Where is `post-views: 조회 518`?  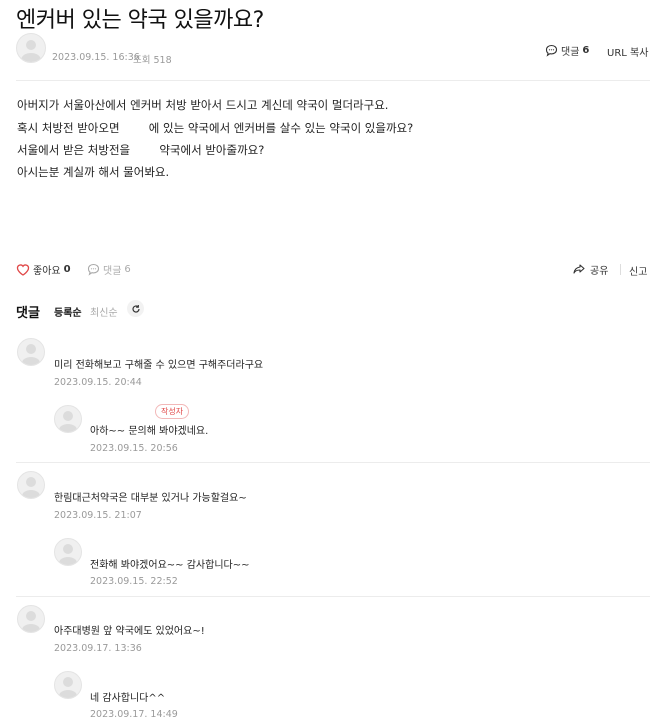 post-views: 조회 518 is located at coordinates (152, 60).